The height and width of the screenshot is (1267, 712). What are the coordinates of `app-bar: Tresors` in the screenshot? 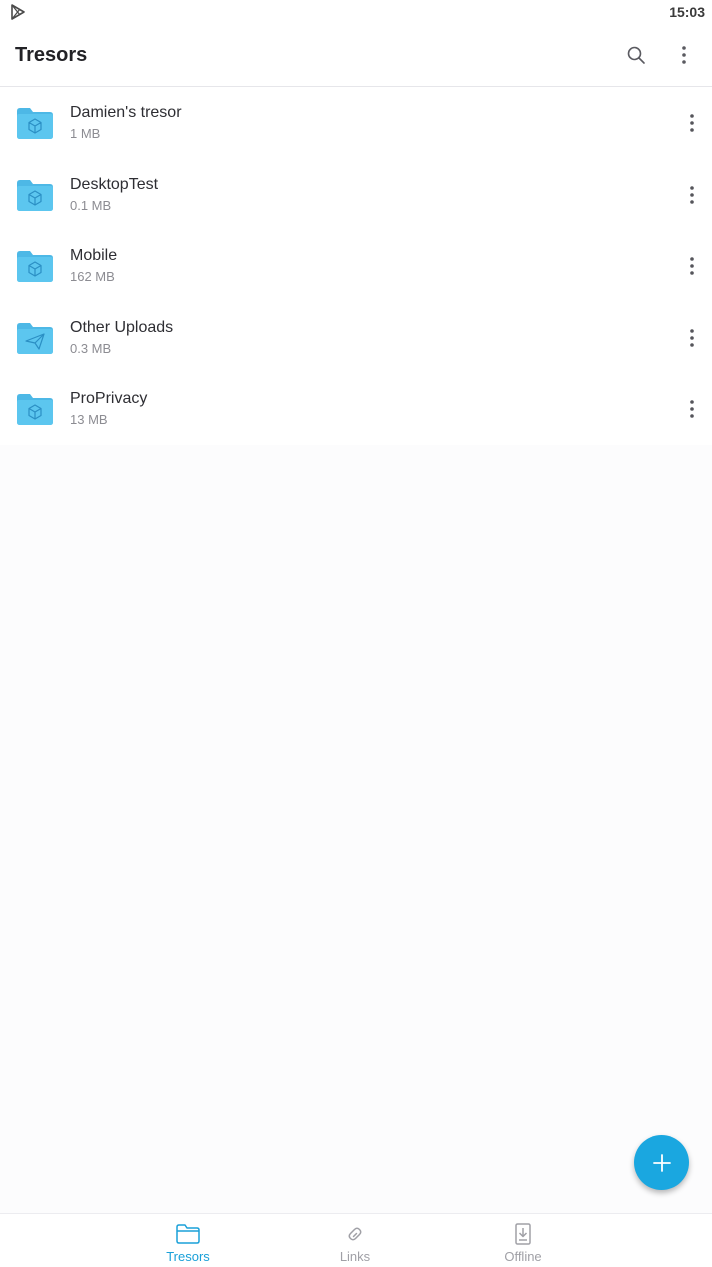 It's located at (356, 55).